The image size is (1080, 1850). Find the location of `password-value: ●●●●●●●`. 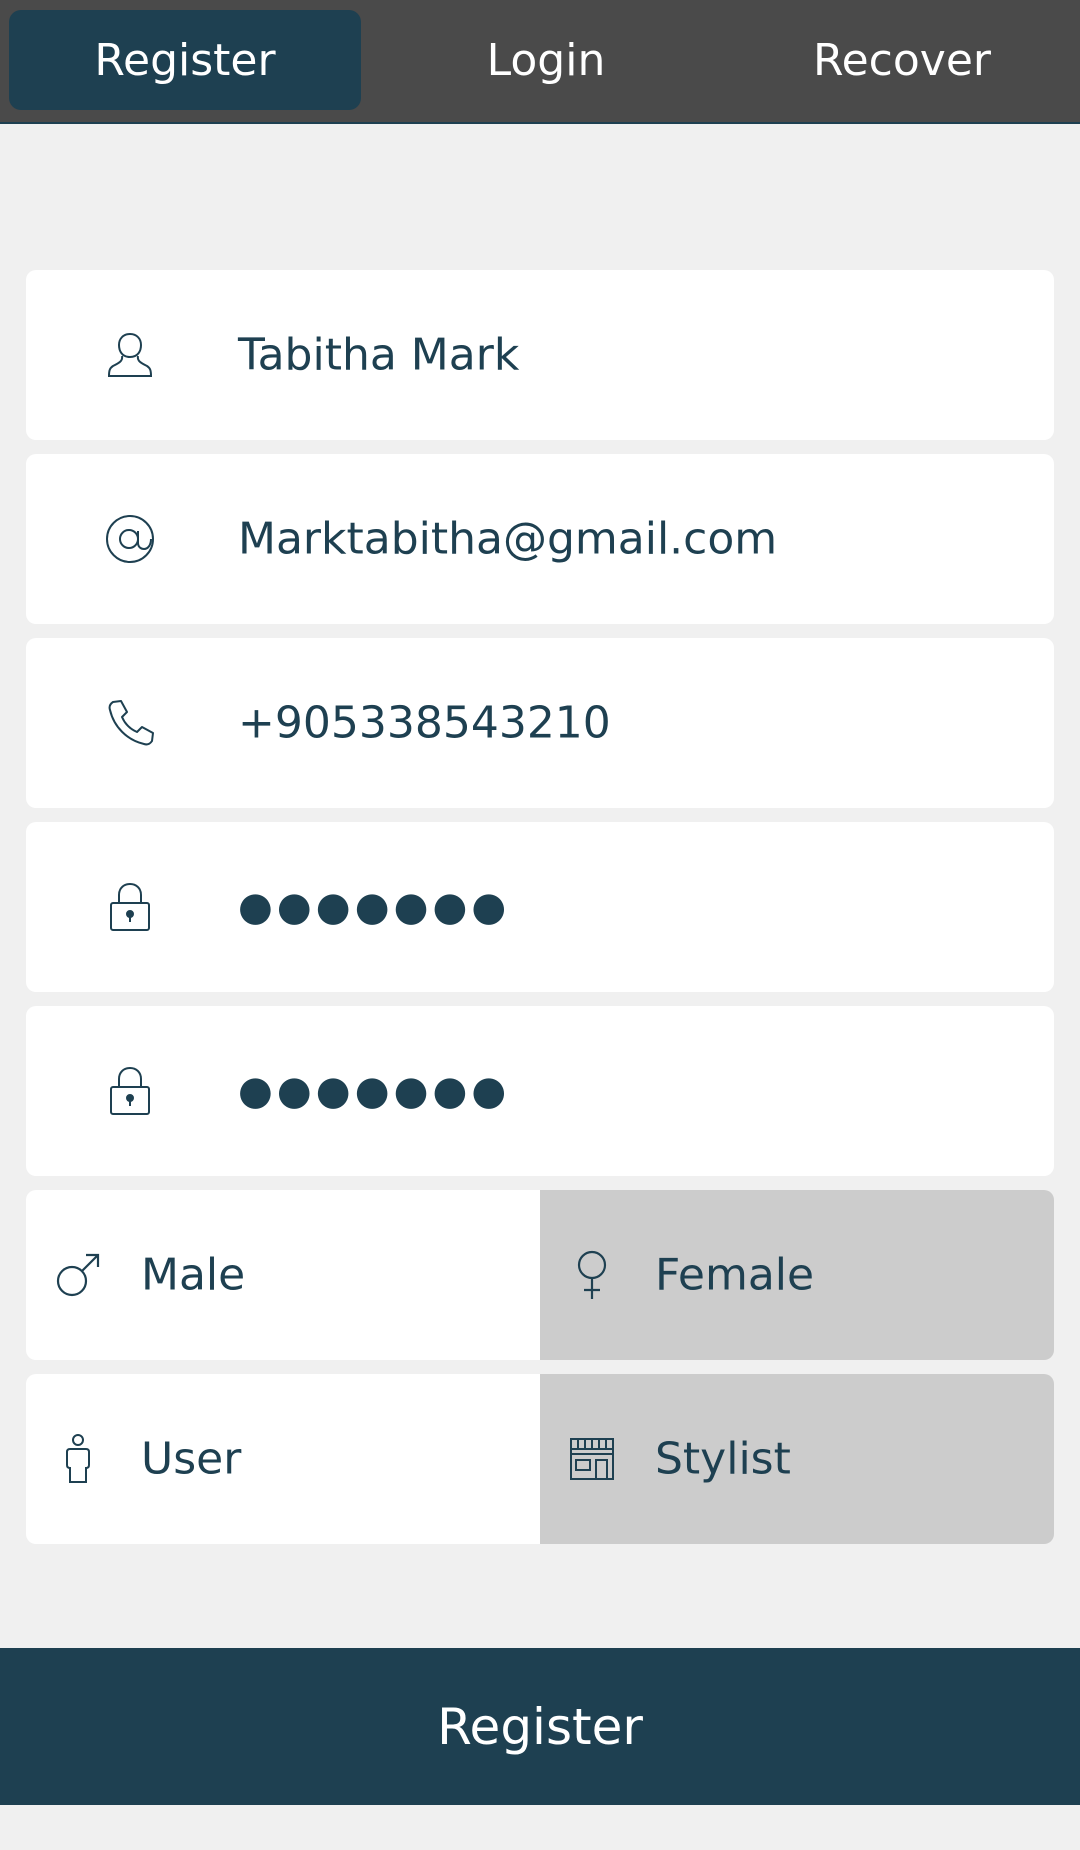

password-value: ●●●●●●● is located at coordinates (374, 907).